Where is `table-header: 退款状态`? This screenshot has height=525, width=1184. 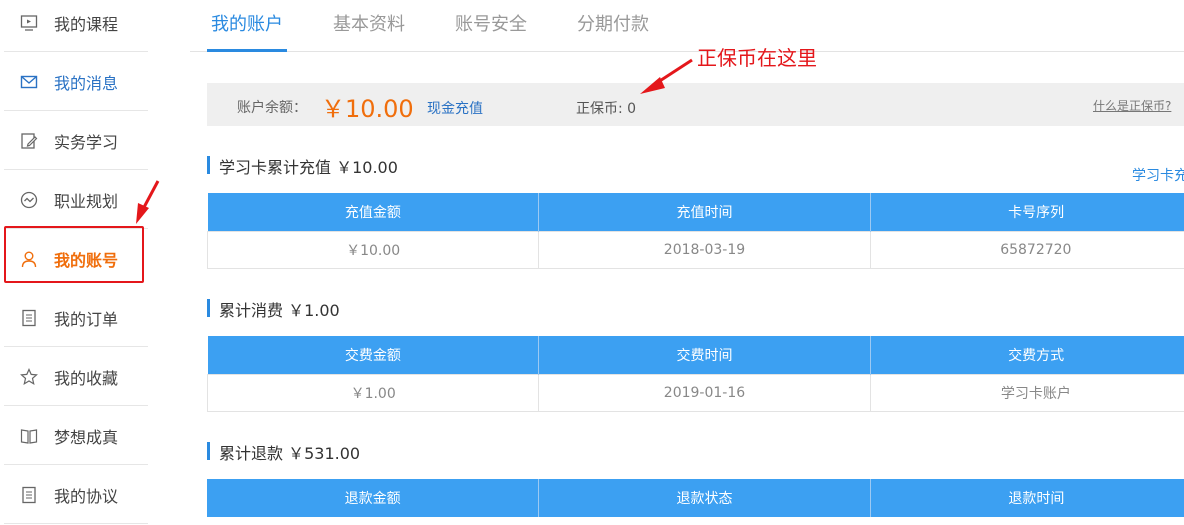
table-header: 退款状态 is located at coordinates (704, 498).